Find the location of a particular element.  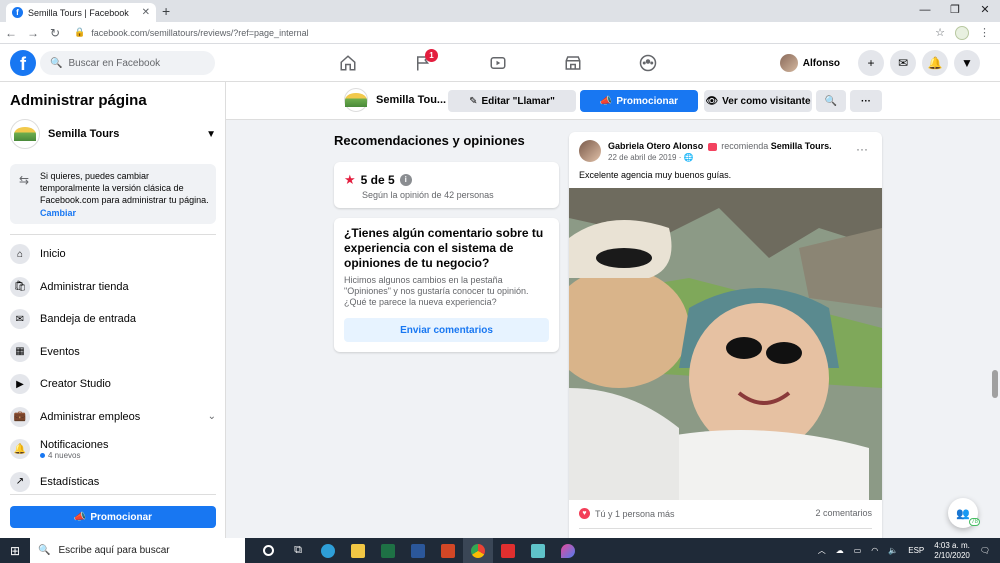

chrome-icon is located at coordinates (478, 550).